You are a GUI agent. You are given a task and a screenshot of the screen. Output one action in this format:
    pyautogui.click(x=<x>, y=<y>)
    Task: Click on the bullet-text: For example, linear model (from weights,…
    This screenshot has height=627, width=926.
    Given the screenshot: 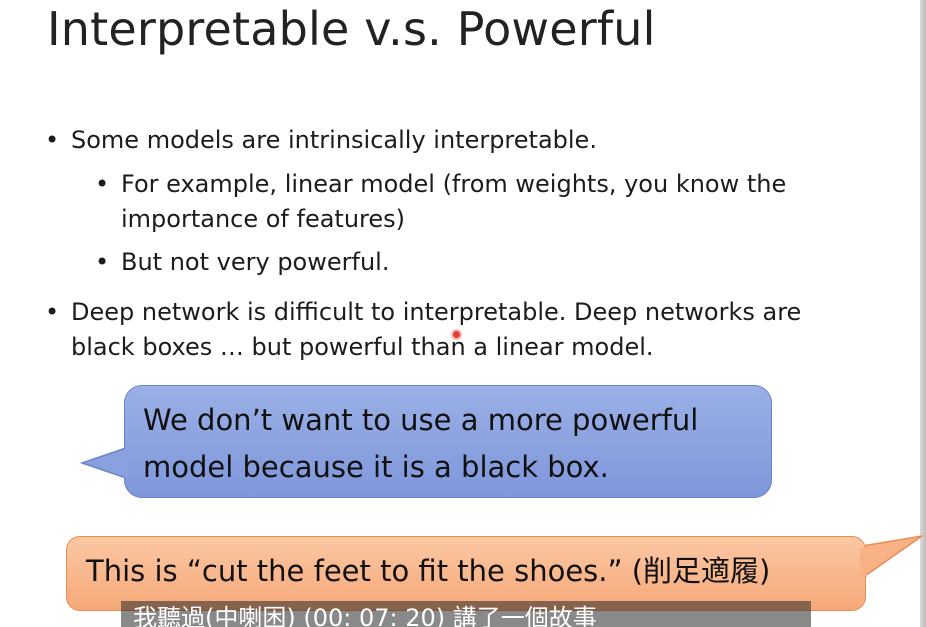 What is the action you would take?
    pyautogui.click(x=454, y=201)
    